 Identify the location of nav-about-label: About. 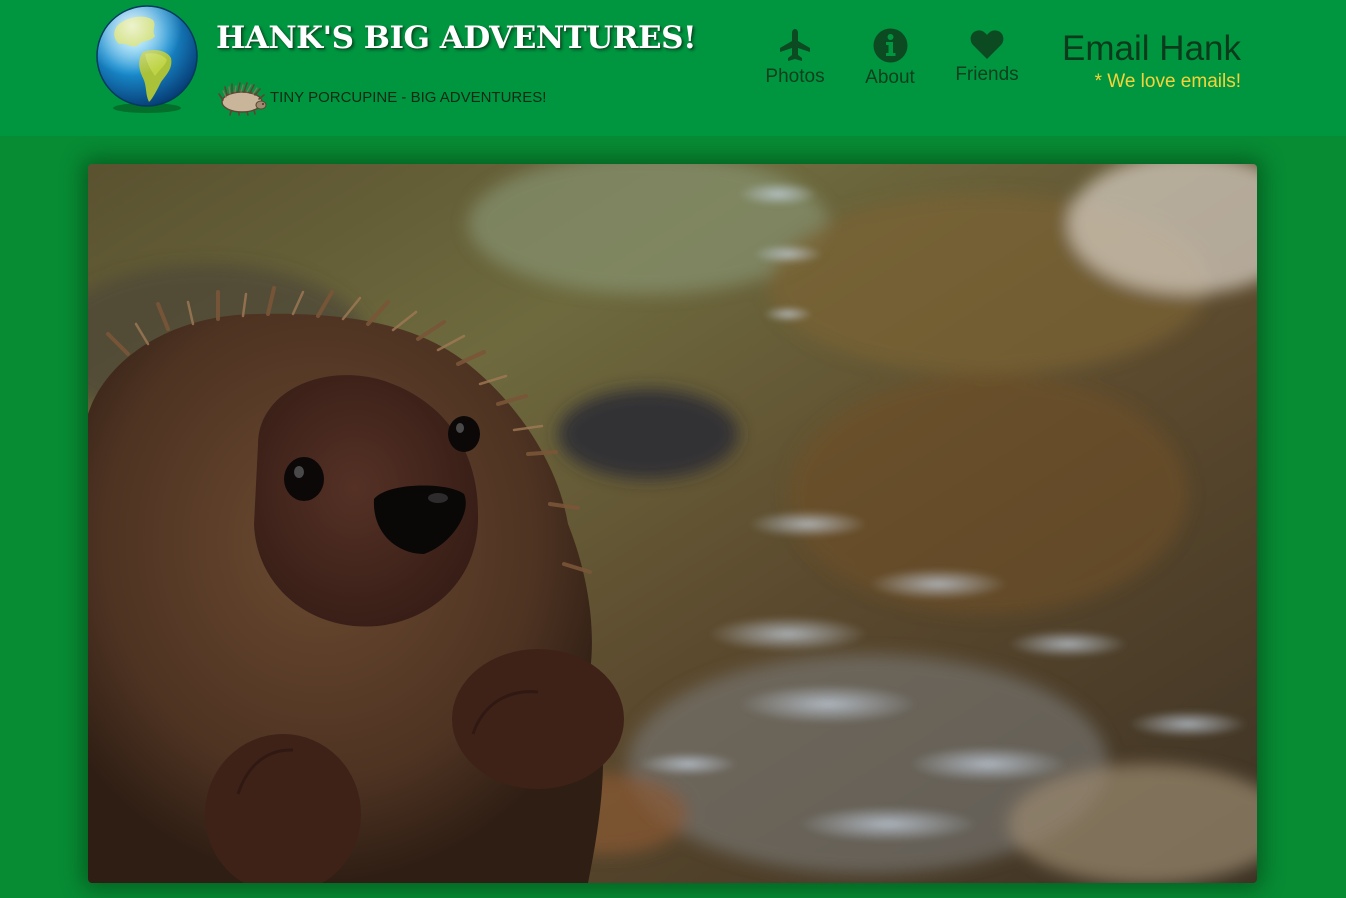
(890, 77).